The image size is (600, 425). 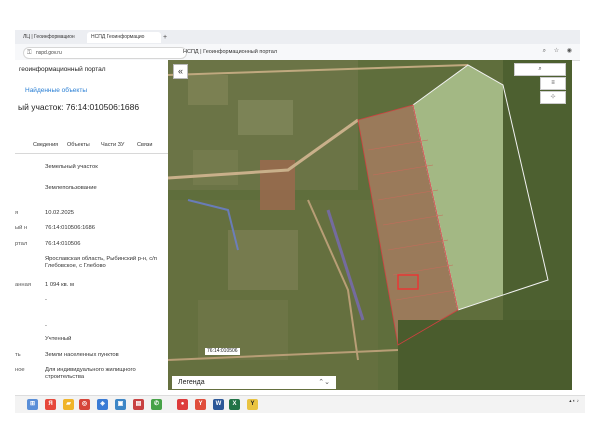 What do you see at coordinates (569, 51) in the screenshot?
I see `profile-icon: ◉` at bounding box center [569, 51].